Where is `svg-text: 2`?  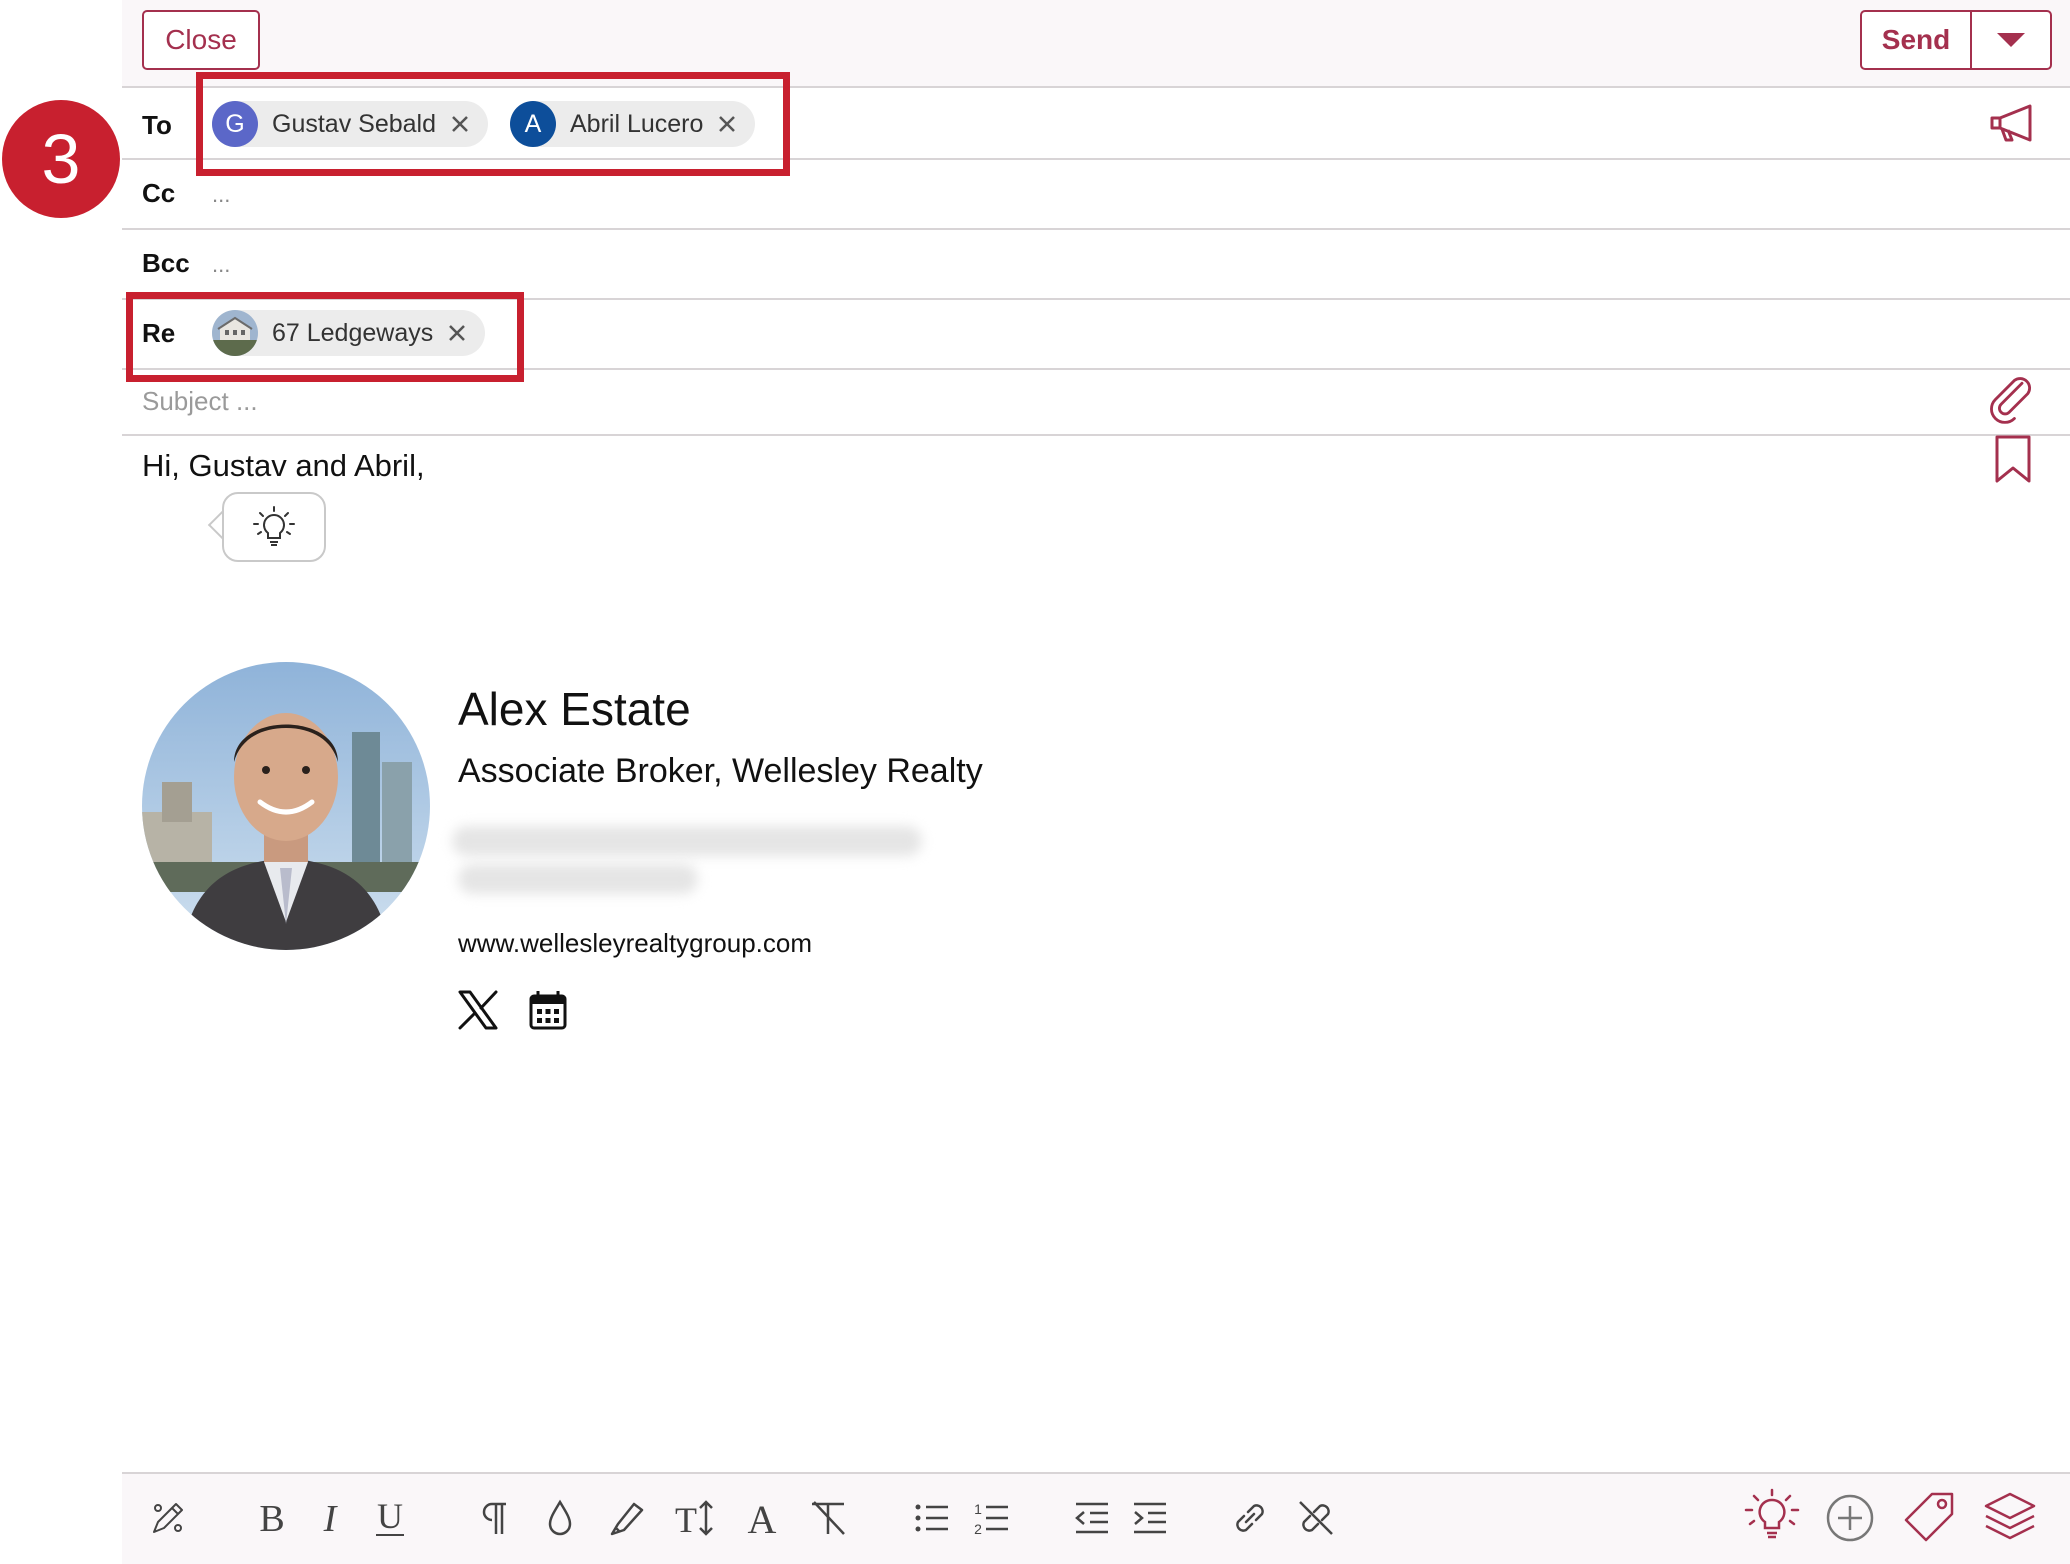 svg-text: 2 is located at coordinates (978, 1529).